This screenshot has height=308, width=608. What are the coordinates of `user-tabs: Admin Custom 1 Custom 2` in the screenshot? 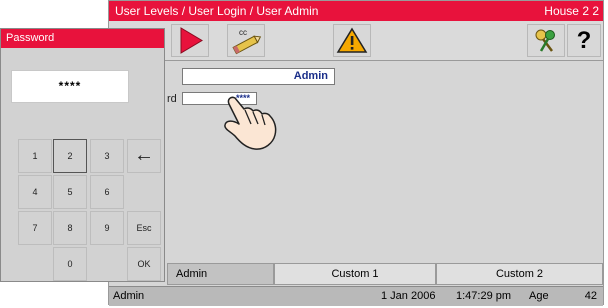 It's located at (356, 274).